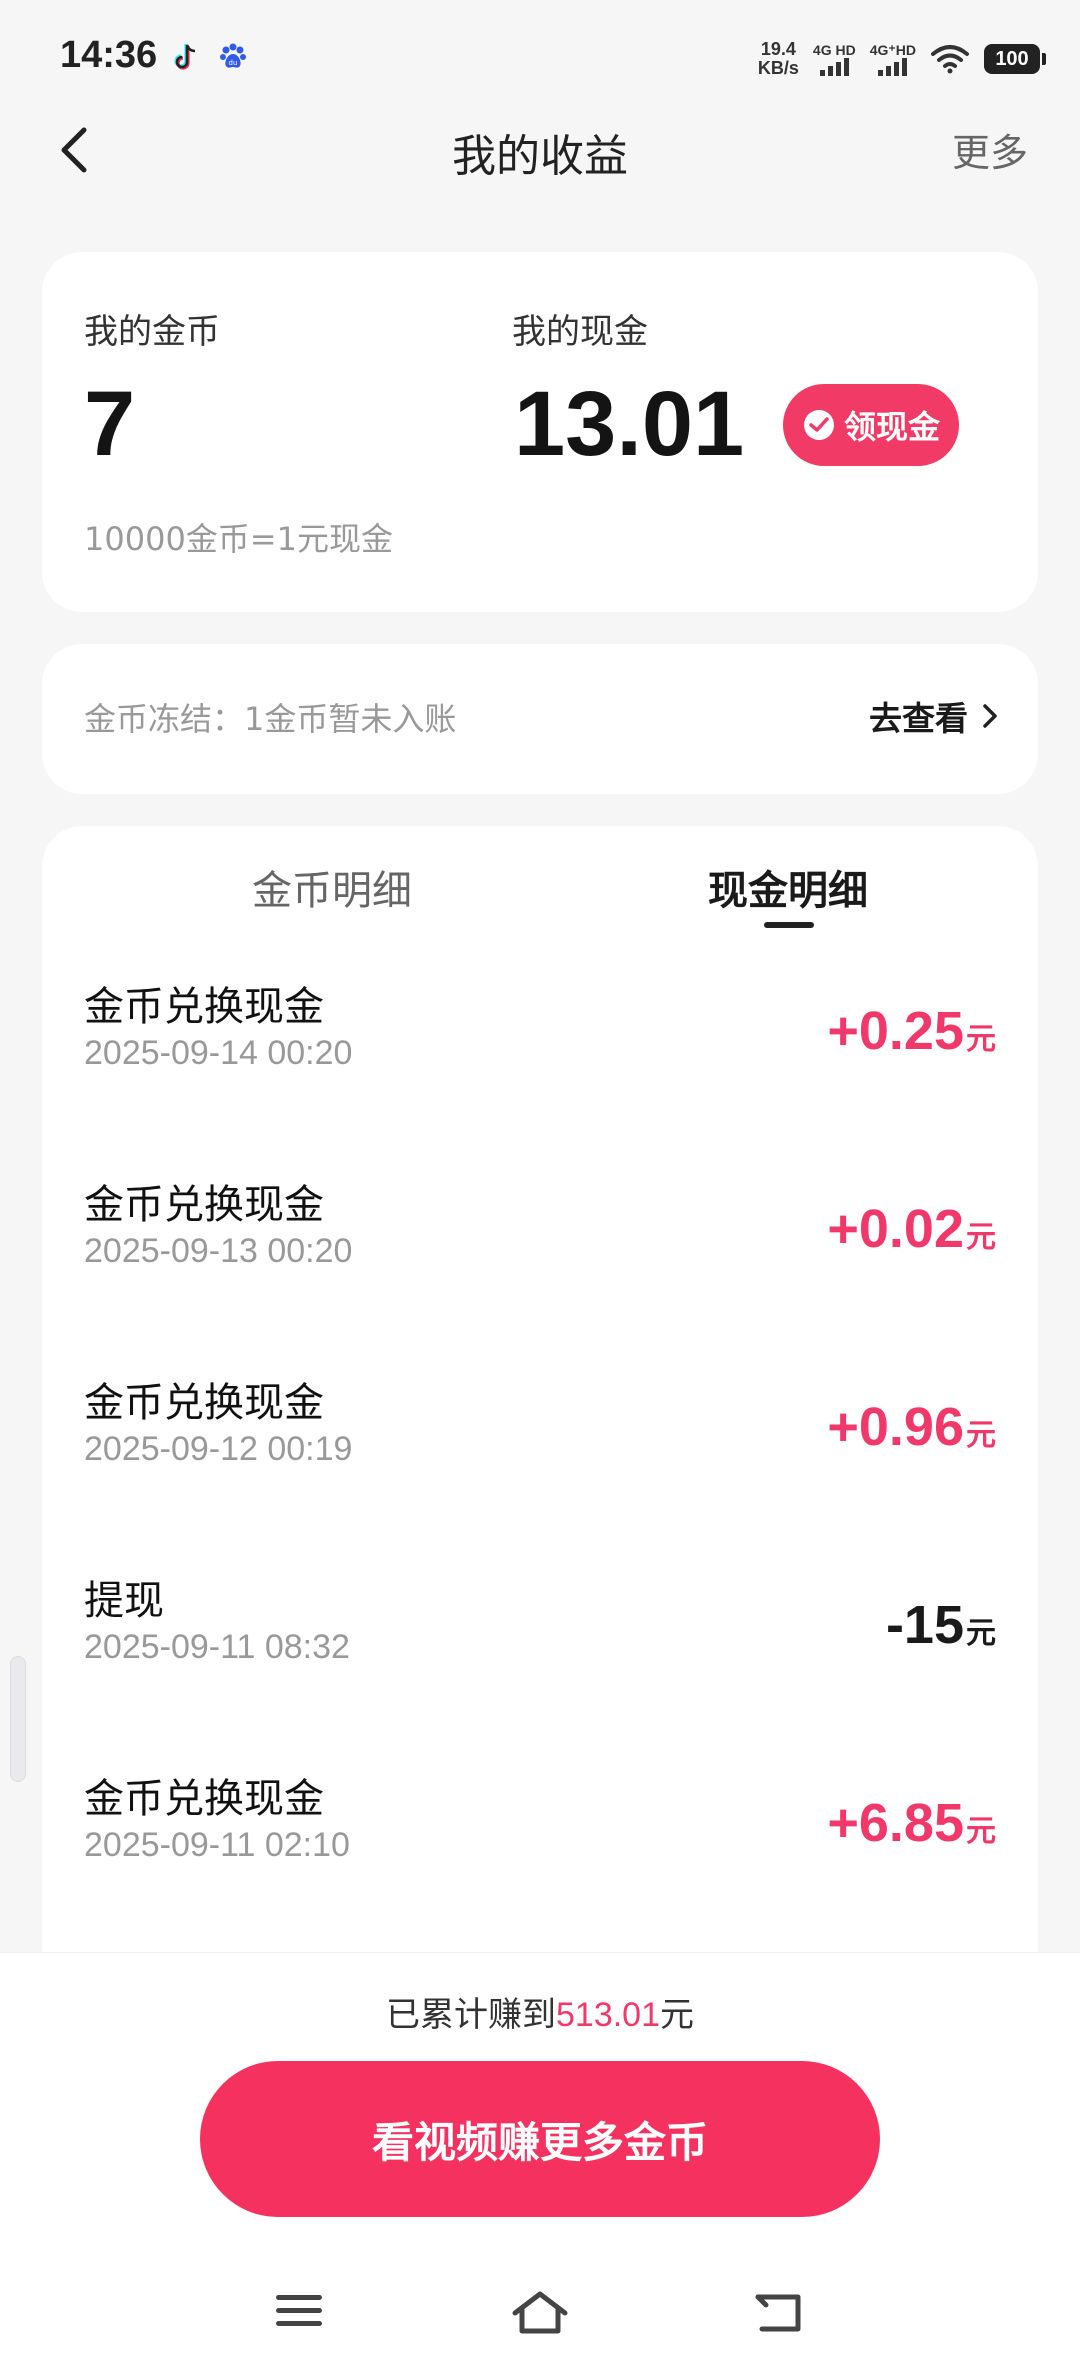 This screenshot has width=1080, height=2376. What do you see at coordinates (218, 1053) in the screenshot?
I see `record-date: 2025-09-14 00:20` at bounding box center [218, 1053].